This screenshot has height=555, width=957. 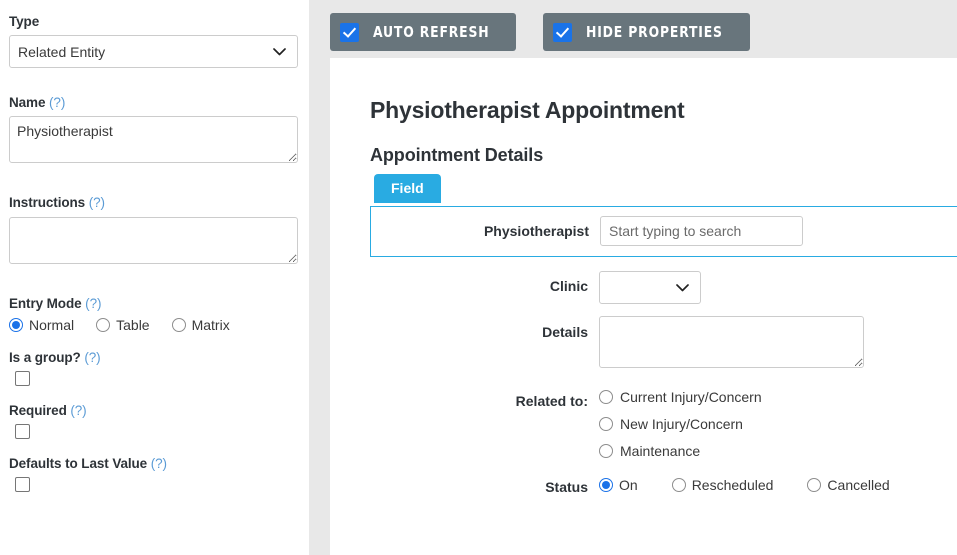 I want to click on entry-mode-option-label: Normal, so click(x=52, y=324).